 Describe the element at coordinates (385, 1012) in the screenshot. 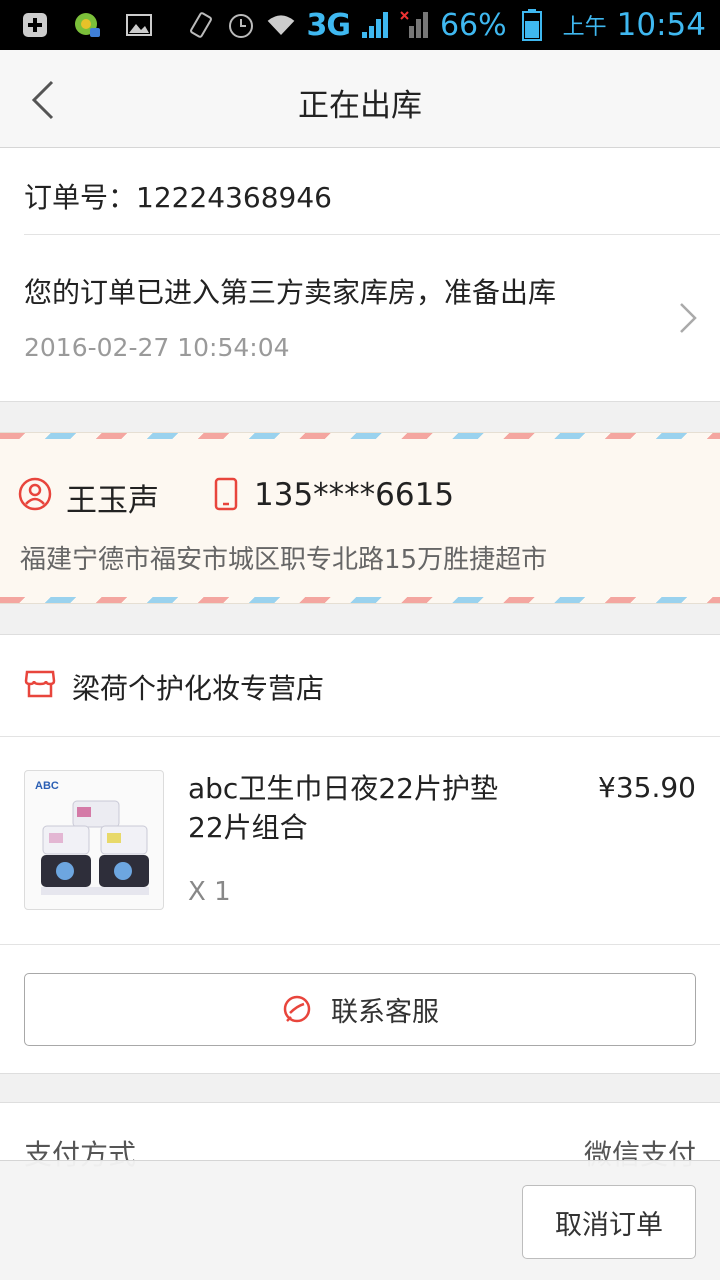

I see `contact-support-label: 联系客服` at that location.